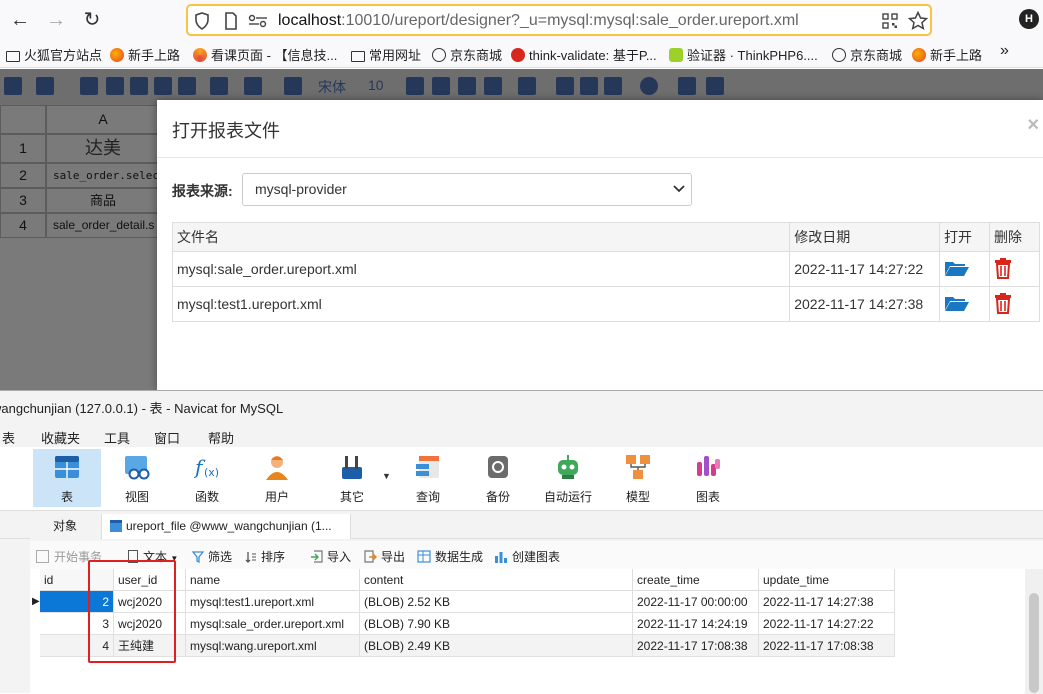 The image size is (1043, 694). What do you see at coordinates (696, 580) in the screenshot?
I see `column-header-create-time: create_time` at bounding box center [696, 580].